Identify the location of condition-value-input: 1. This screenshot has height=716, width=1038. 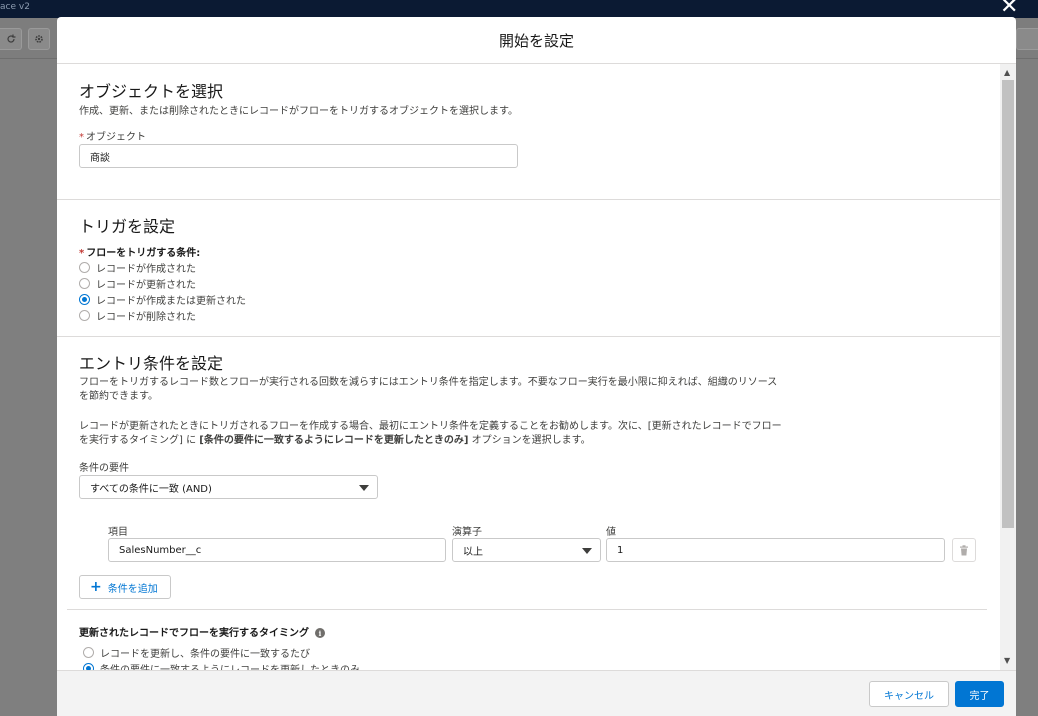
(775, 550).